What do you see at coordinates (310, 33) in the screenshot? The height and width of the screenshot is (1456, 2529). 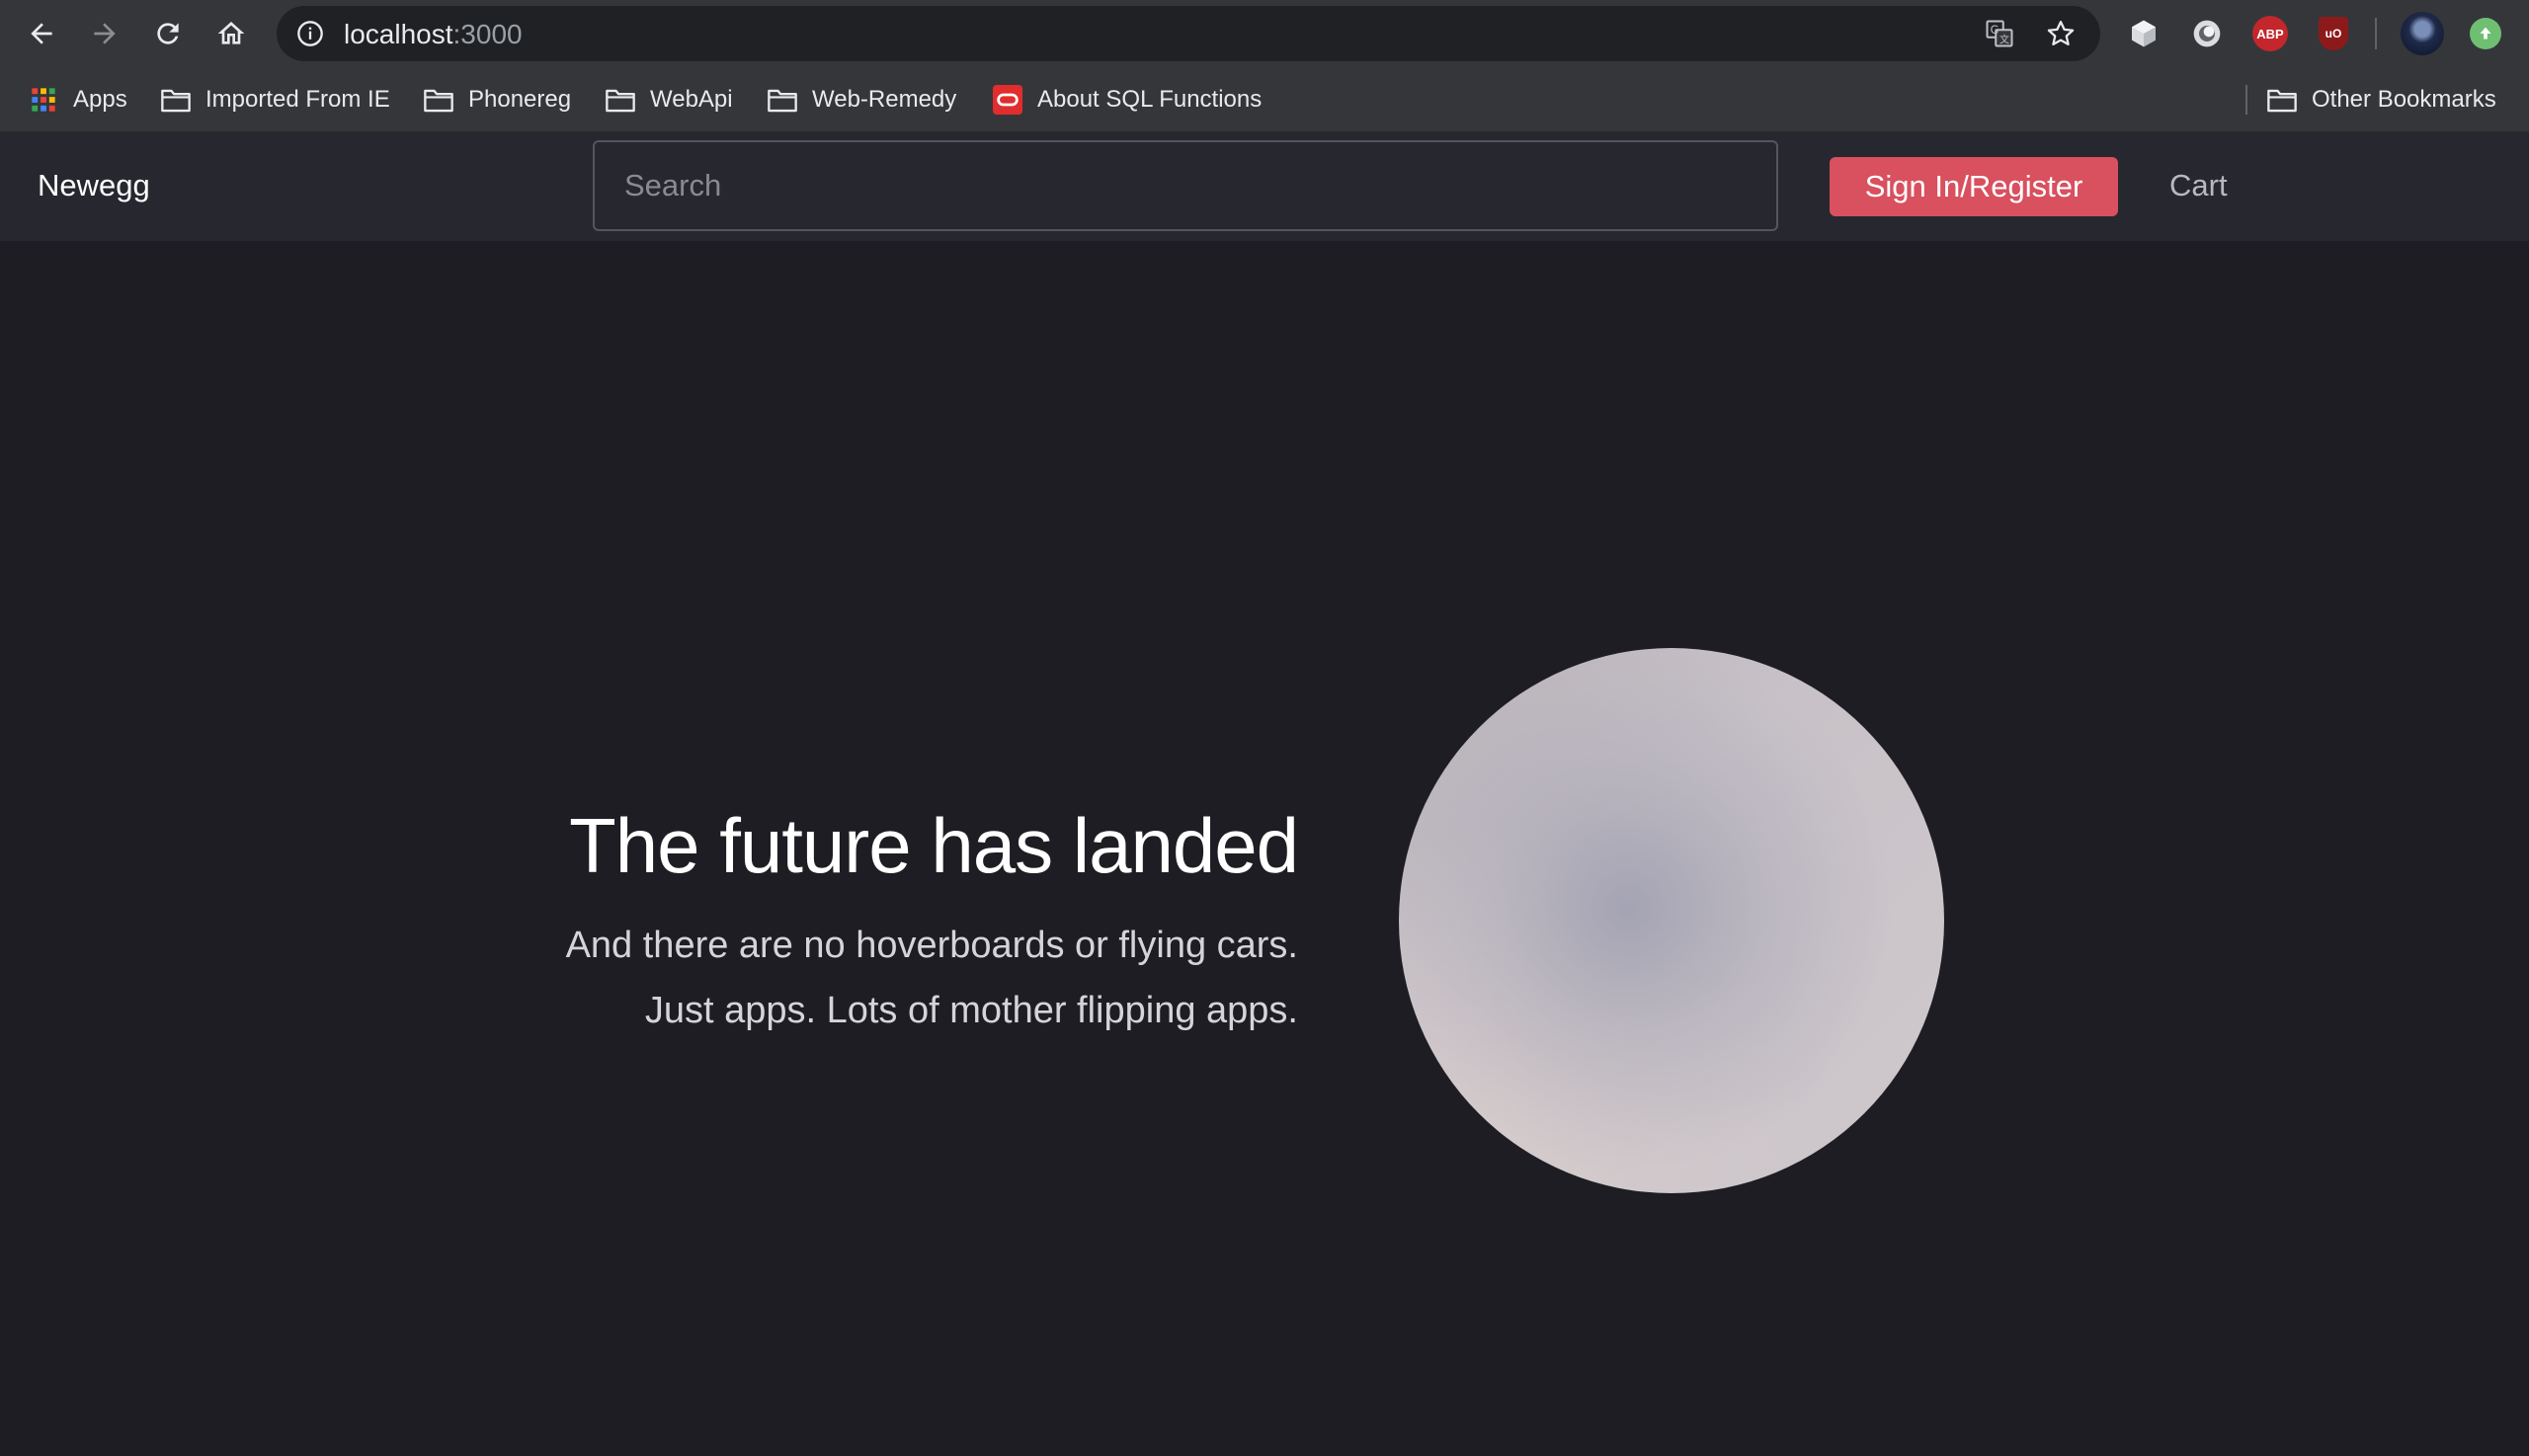 I see `info-icon` at bounding box center [310, 33].